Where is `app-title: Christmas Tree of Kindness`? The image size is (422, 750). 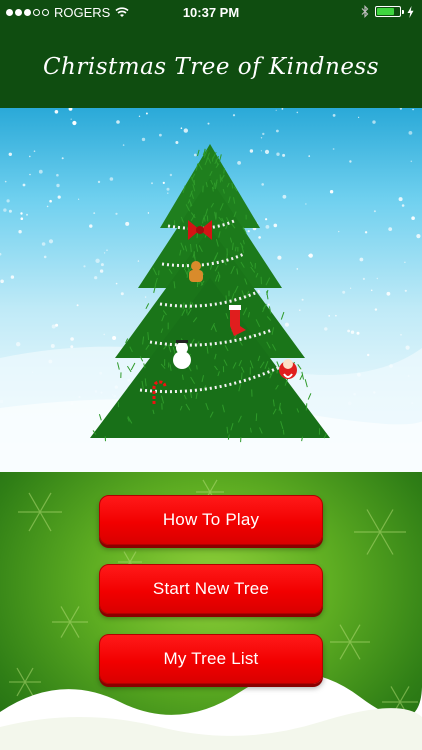 app-title: Christmas Tree of Kindness is located at coordinates (211, 67).